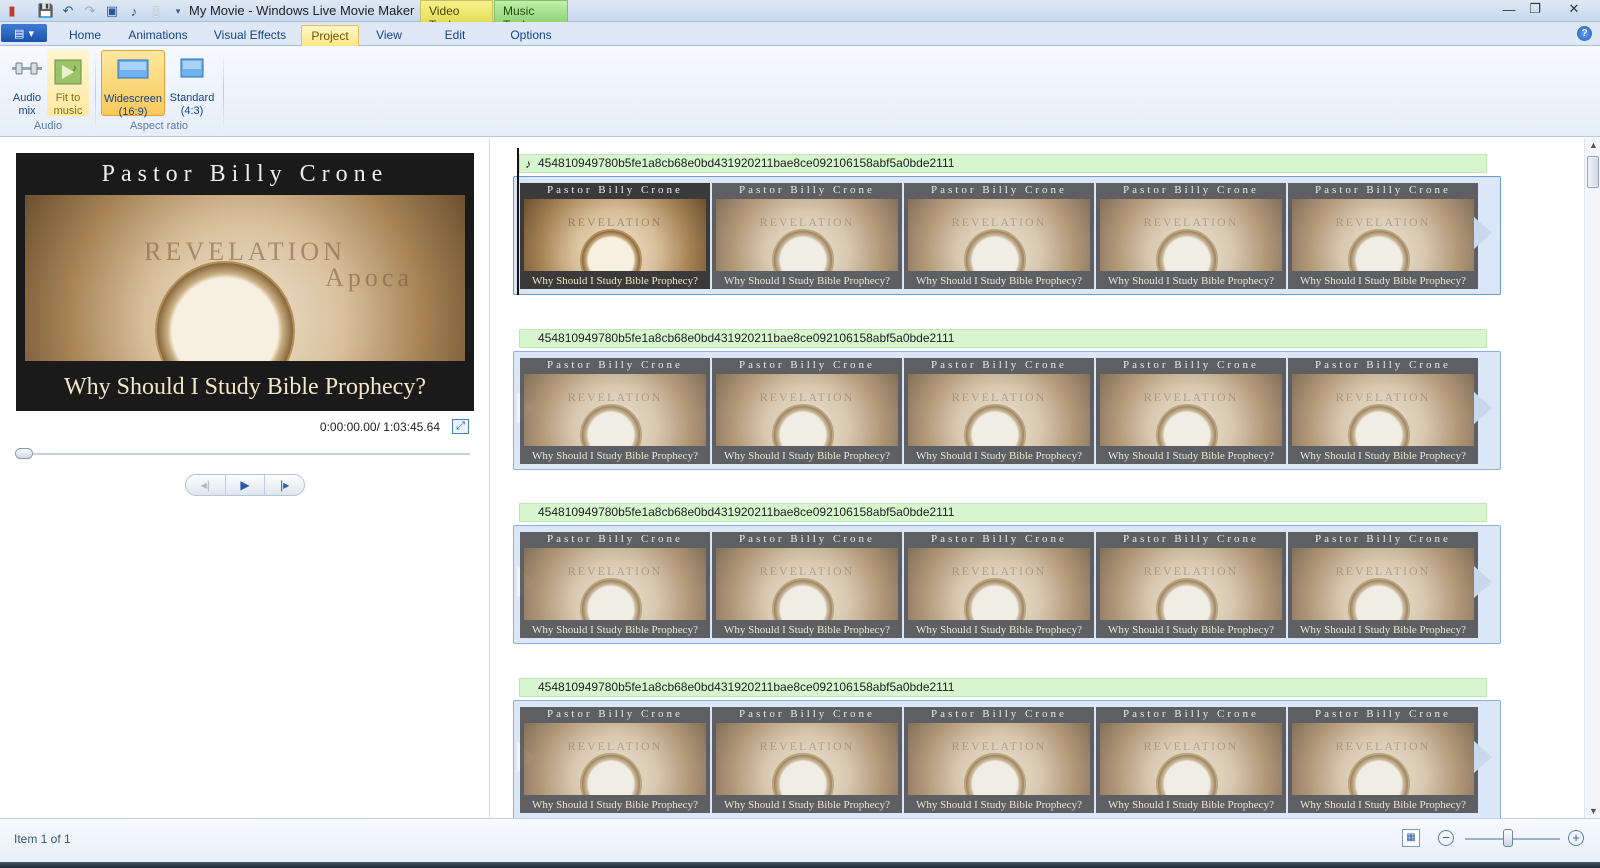  Describe the element at coordinates (1593, 145) in the screenshot. I see `scroll-up-icon: ▲` at that location.